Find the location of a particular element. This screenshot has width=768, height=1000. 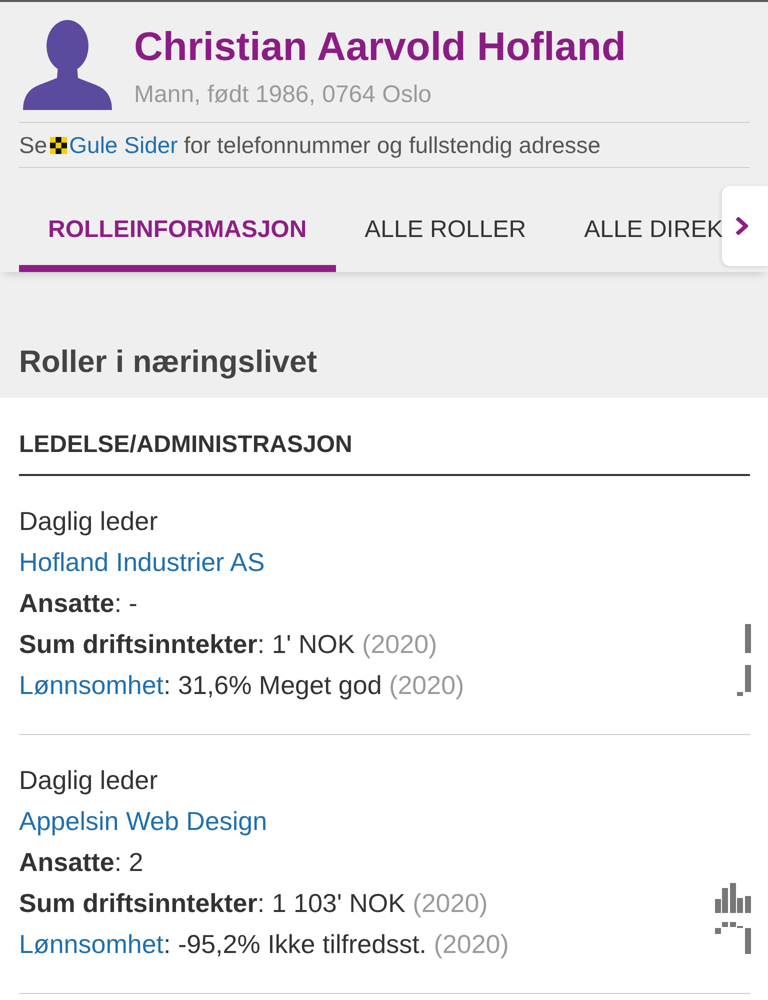

company-link: Hofland Industrier AS is located at coordinates (142, 562).